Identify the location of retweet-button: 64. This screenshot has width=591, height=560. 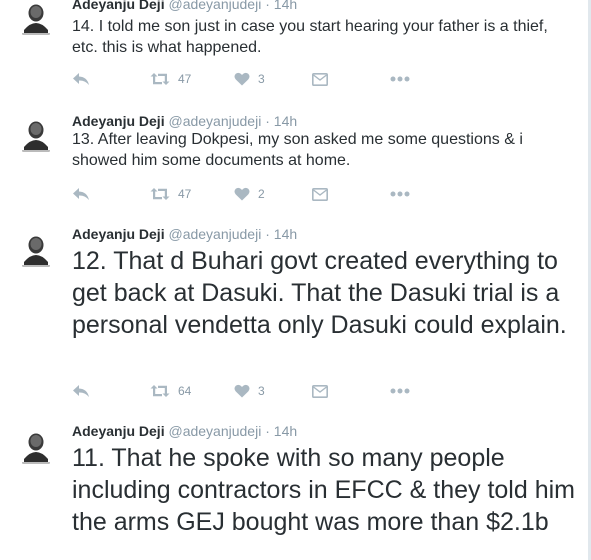
(170, 391).